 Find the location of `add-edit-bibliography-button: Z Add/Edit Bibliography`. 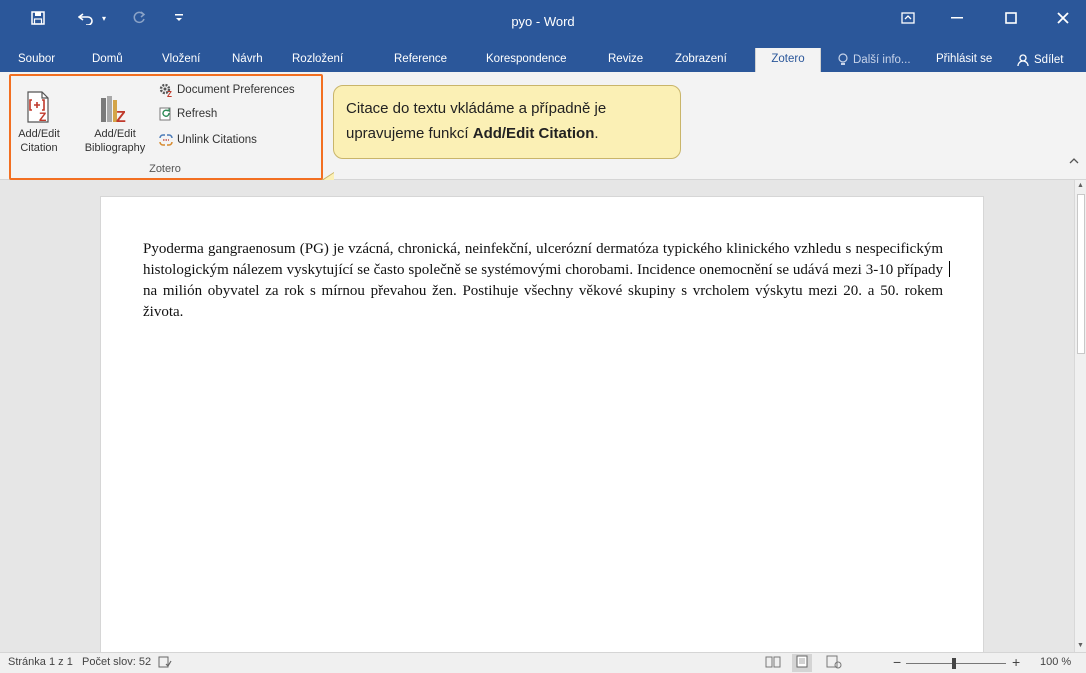

add-edit-bibliography-button: Z Add/Edit Bibliography is located at coordinates (115, 119).